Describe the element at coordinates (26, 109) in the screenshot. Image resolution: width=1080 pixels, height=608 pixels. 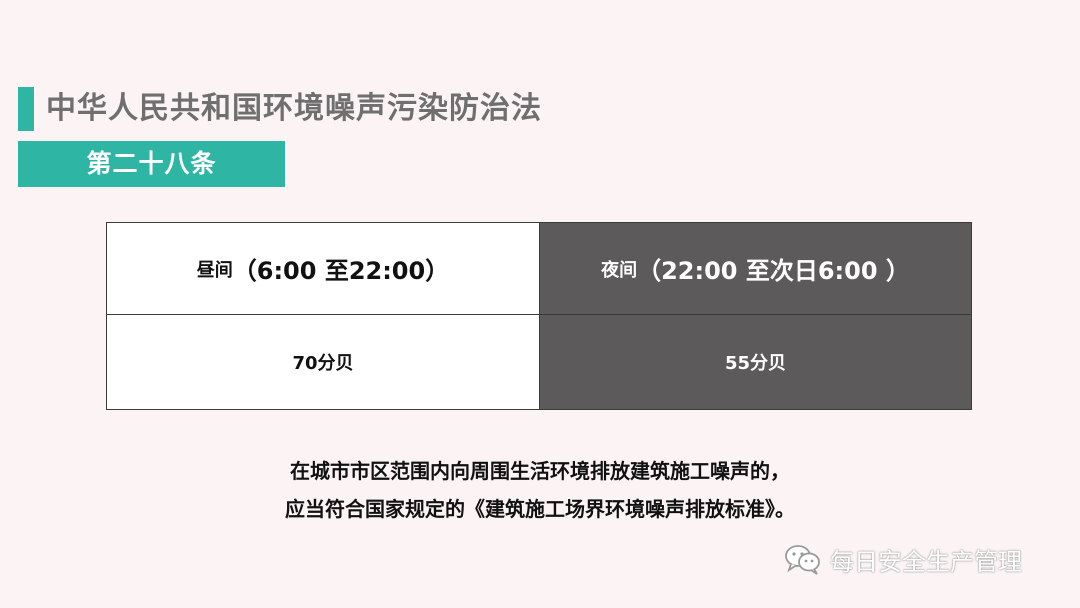
I see `title-accent-bar` at that location.